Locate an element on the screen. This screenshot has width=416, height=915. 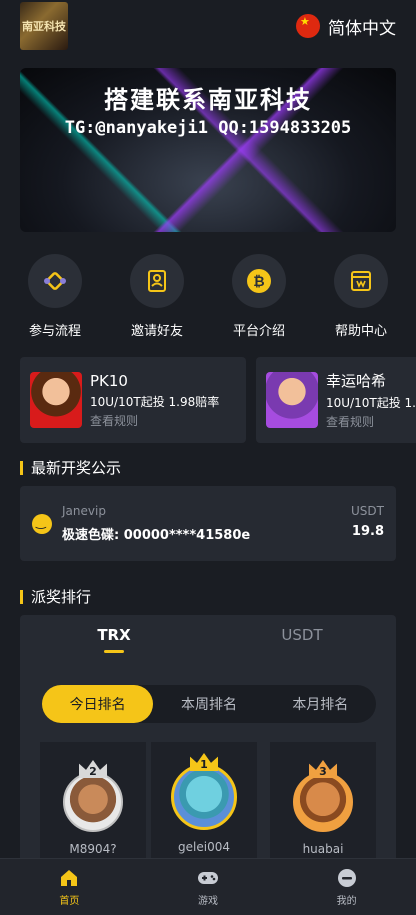
ranking-username: M8904? is located at coordinates (93, 849).